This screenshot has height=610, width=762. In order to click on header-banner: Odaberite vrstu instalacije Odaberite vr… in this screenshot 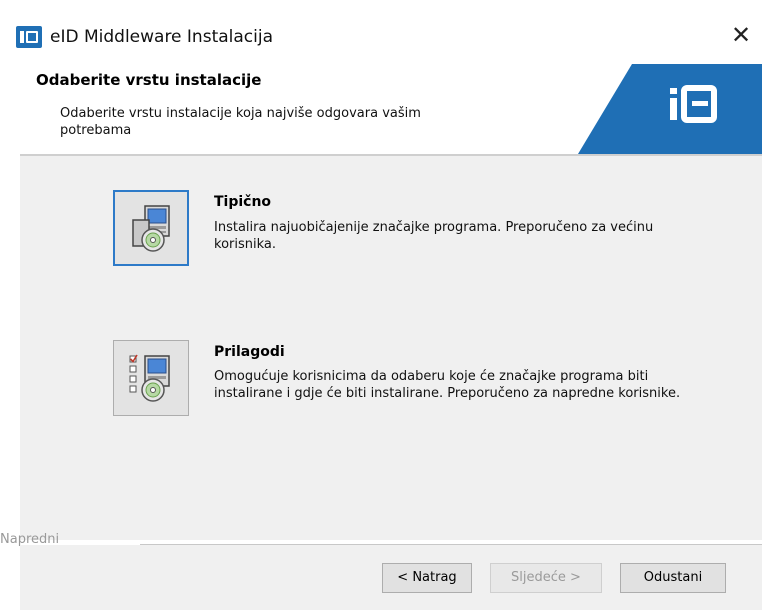, I will do `click(391, 109)`.